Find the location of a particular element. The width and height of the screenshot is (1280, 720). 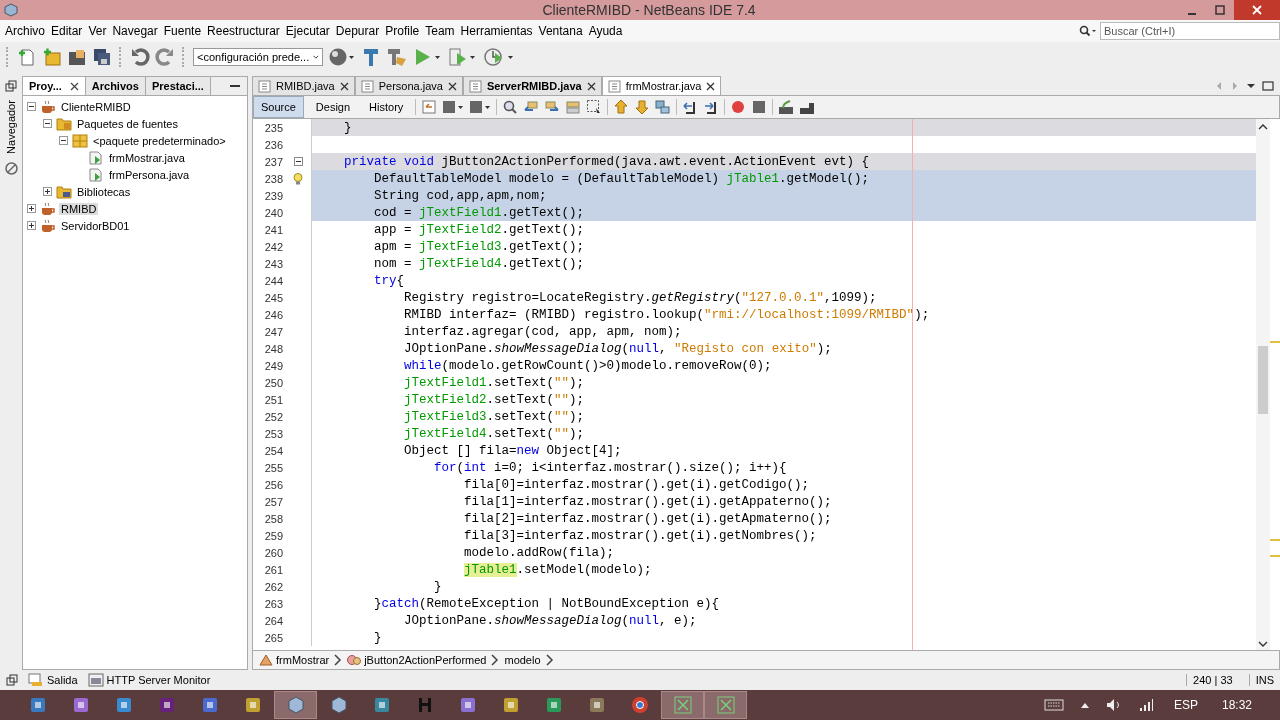

back-icon is located at coordinates (453, 107).